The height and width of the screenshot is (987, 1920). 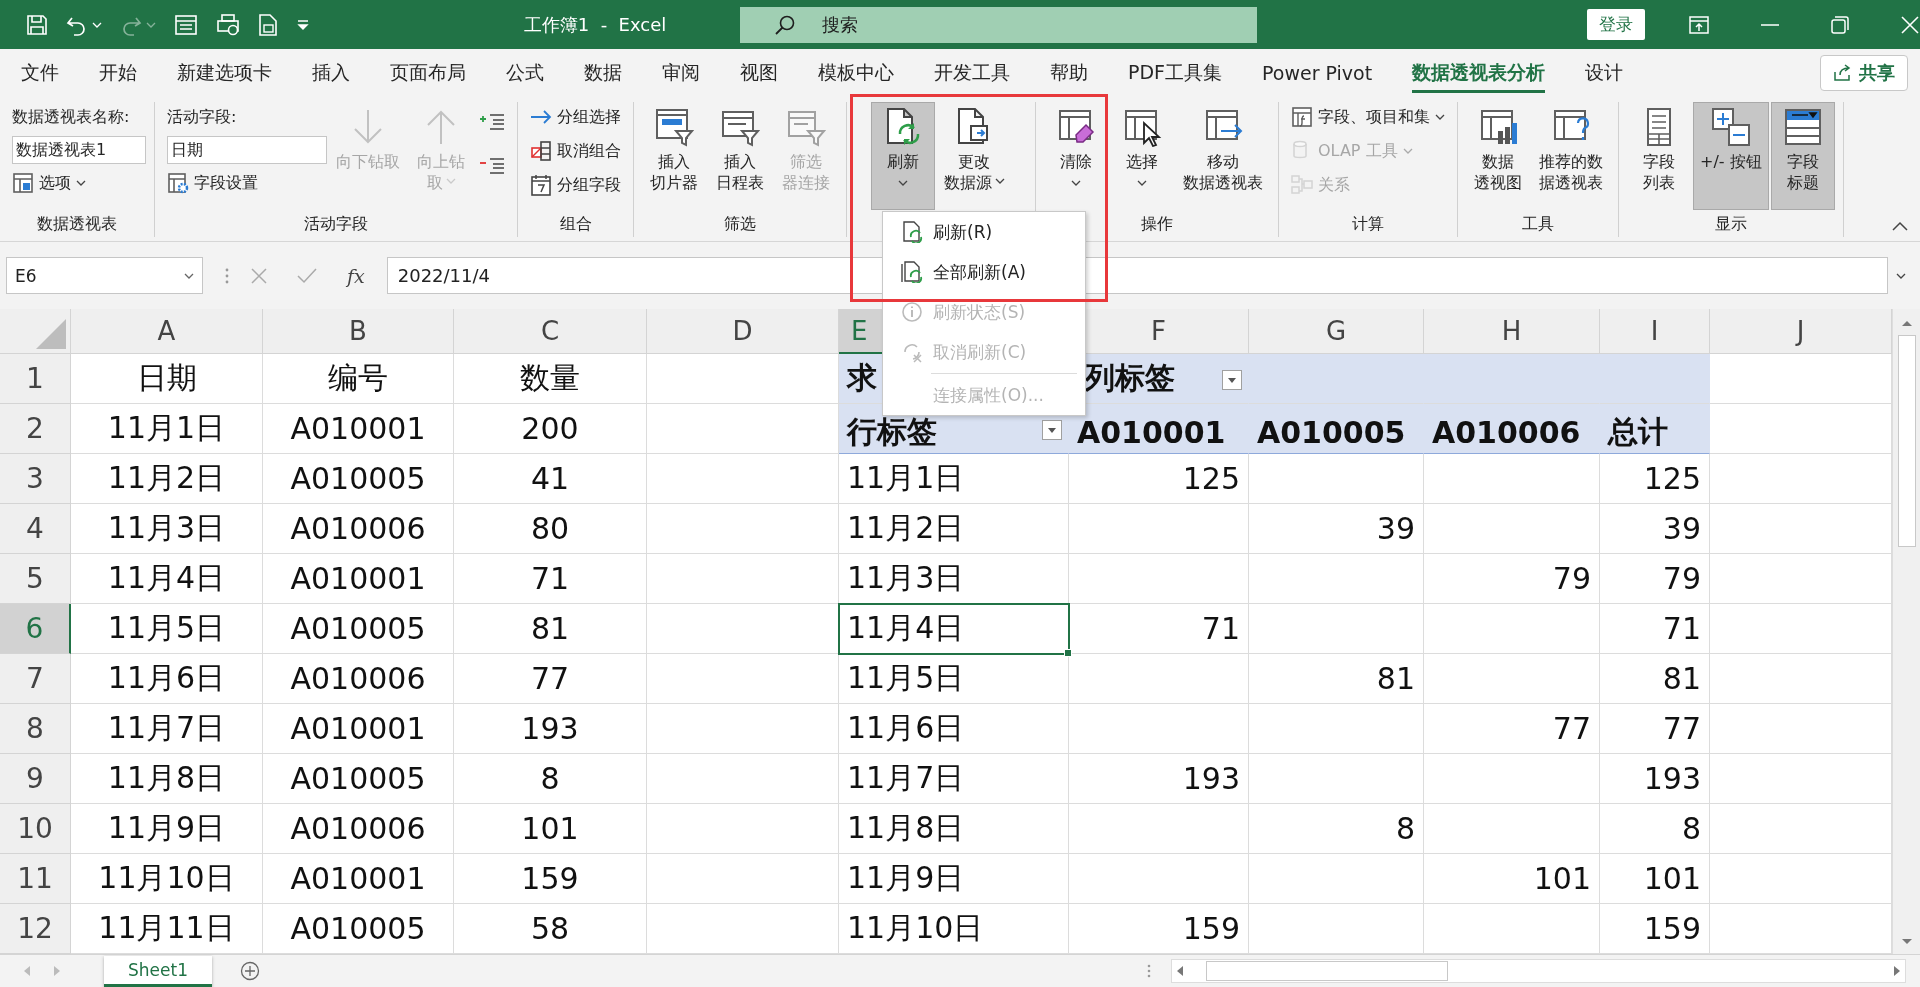 What do you see at coordinates (1076, 156) in the screenshot?
I see `ribbon-button: 清除` at bounding box center [1076, 156].